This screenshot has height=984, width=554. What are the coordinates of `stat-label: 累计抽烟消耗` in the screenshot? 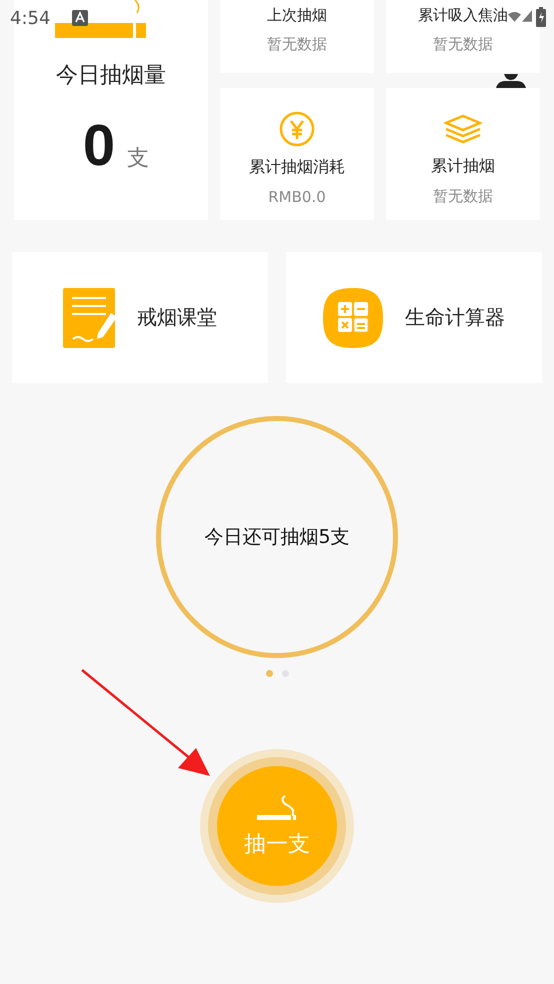 It's located at (297, 167).